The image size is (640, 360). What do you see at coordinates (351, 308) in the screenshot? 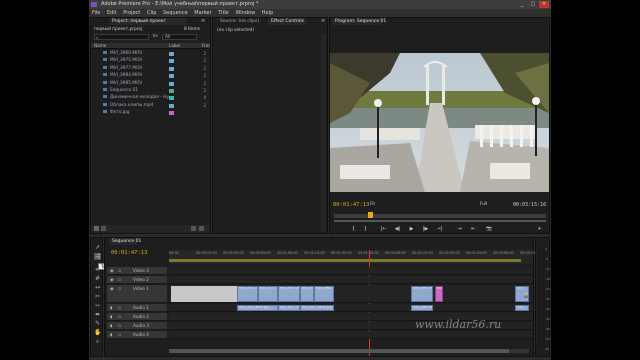
I see `track-lane-a1` at bounding box center [351, 308].